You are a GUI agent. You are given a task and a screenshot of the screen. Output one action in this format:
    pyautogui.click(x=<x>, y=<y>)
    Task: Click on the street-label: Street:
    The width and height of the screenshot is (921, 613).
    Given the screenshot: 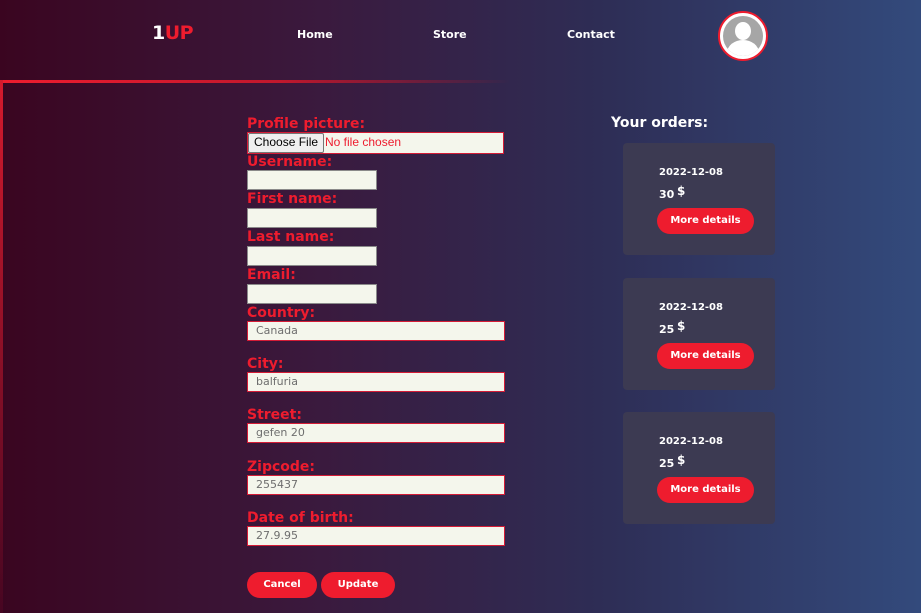 What is the action you would take?
    pyautogui.click(x=274, y=415)
    